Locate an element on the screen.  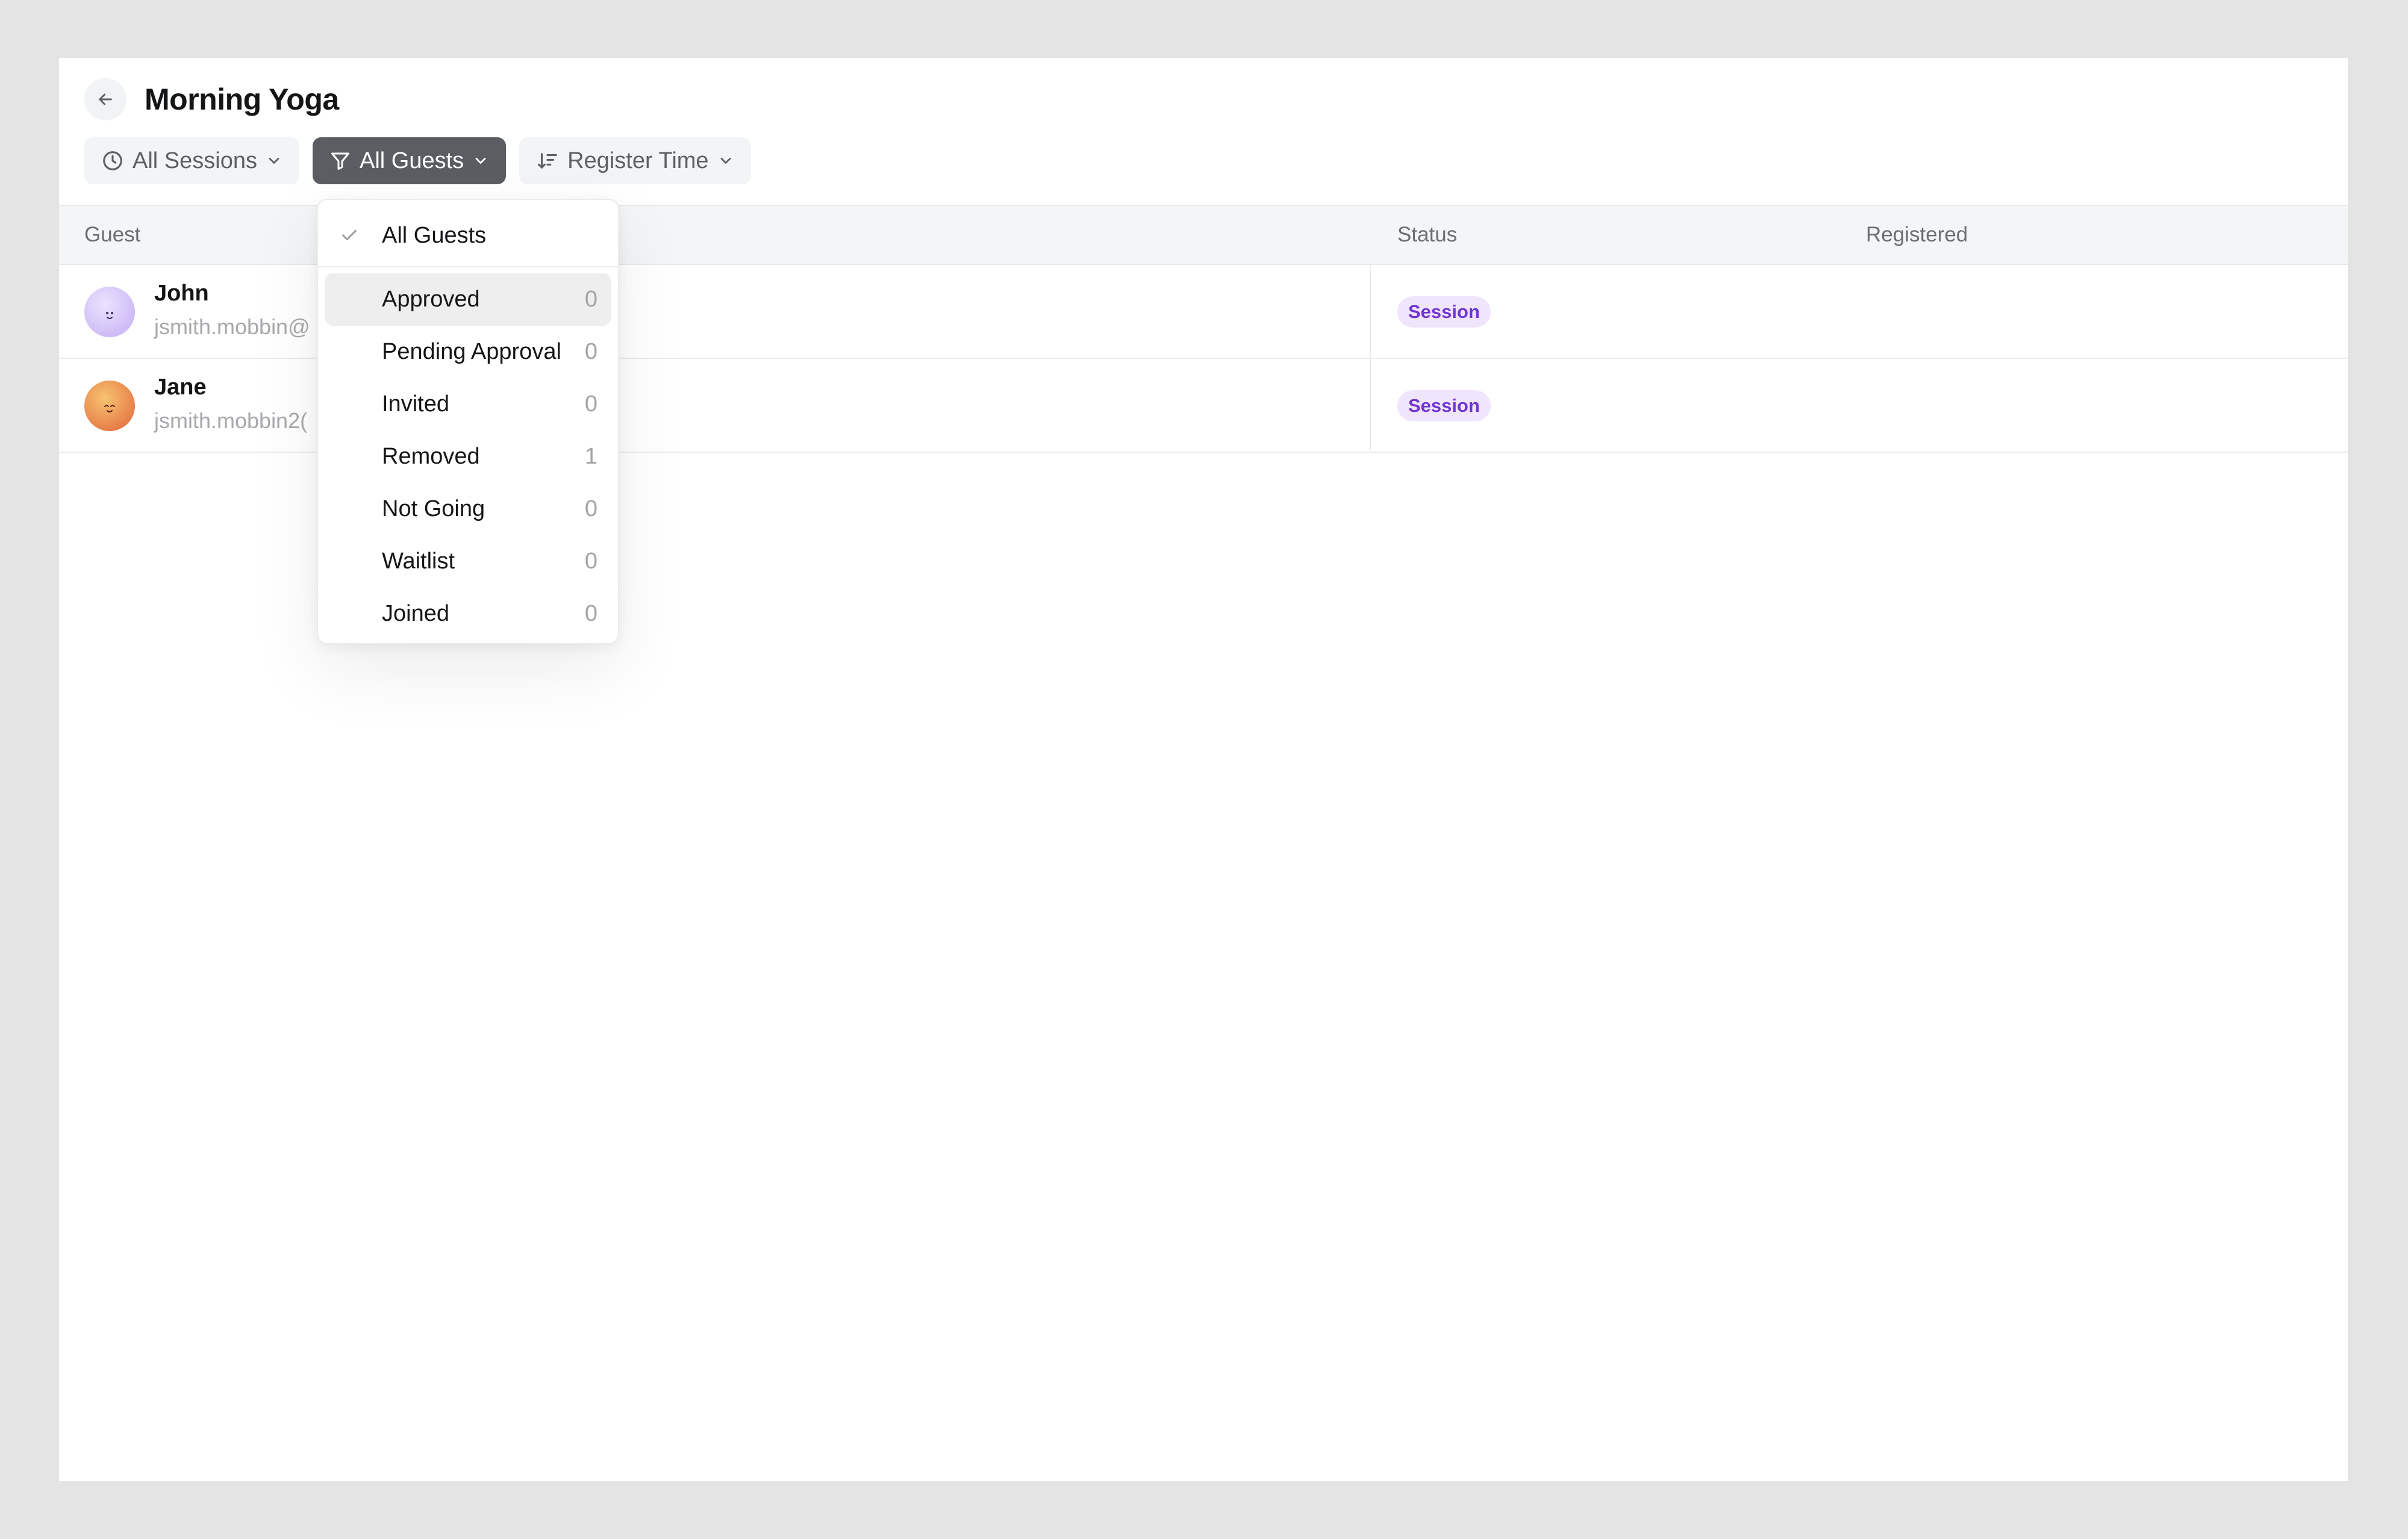
back-button is located at coordinates (105, 99).